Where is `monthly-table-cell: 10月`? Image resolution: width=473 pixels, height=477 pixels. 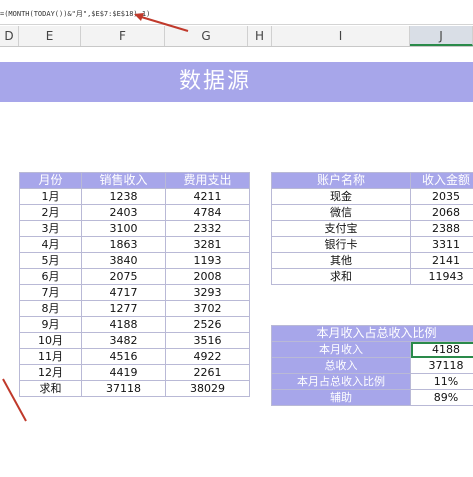
monthly-table-cell: 10月 is located at coordinates (50, 340).